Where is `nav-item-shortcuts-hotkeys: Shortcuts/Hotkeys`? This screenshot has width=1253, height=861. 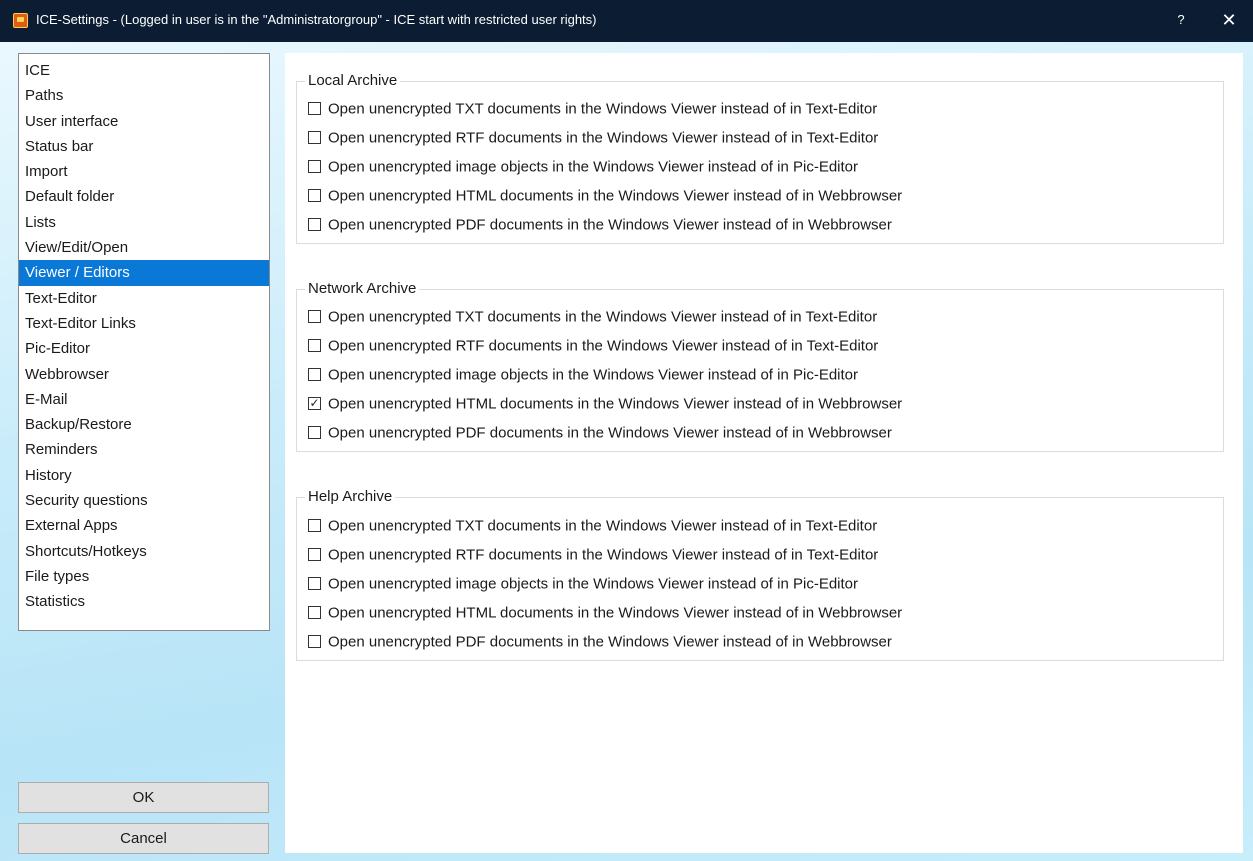 nav-item-shortcuts-hotkeys: Shortcuts/Hotkeys is located at coordinates (144, 551).